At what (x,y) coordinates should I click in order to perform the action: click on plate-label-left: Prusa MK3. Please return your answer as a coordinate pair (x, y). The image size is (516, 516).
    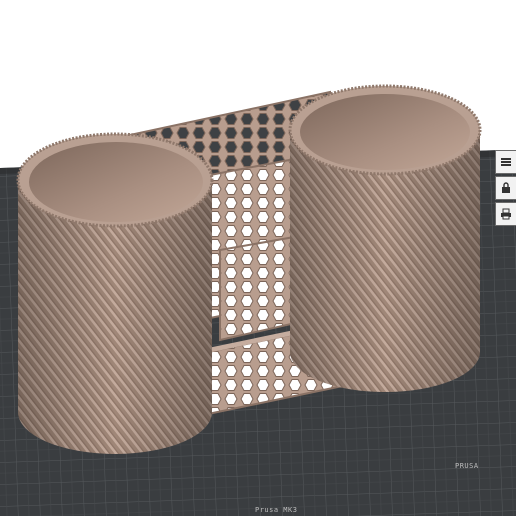
    Looking at the image, I should click on (276, 510).